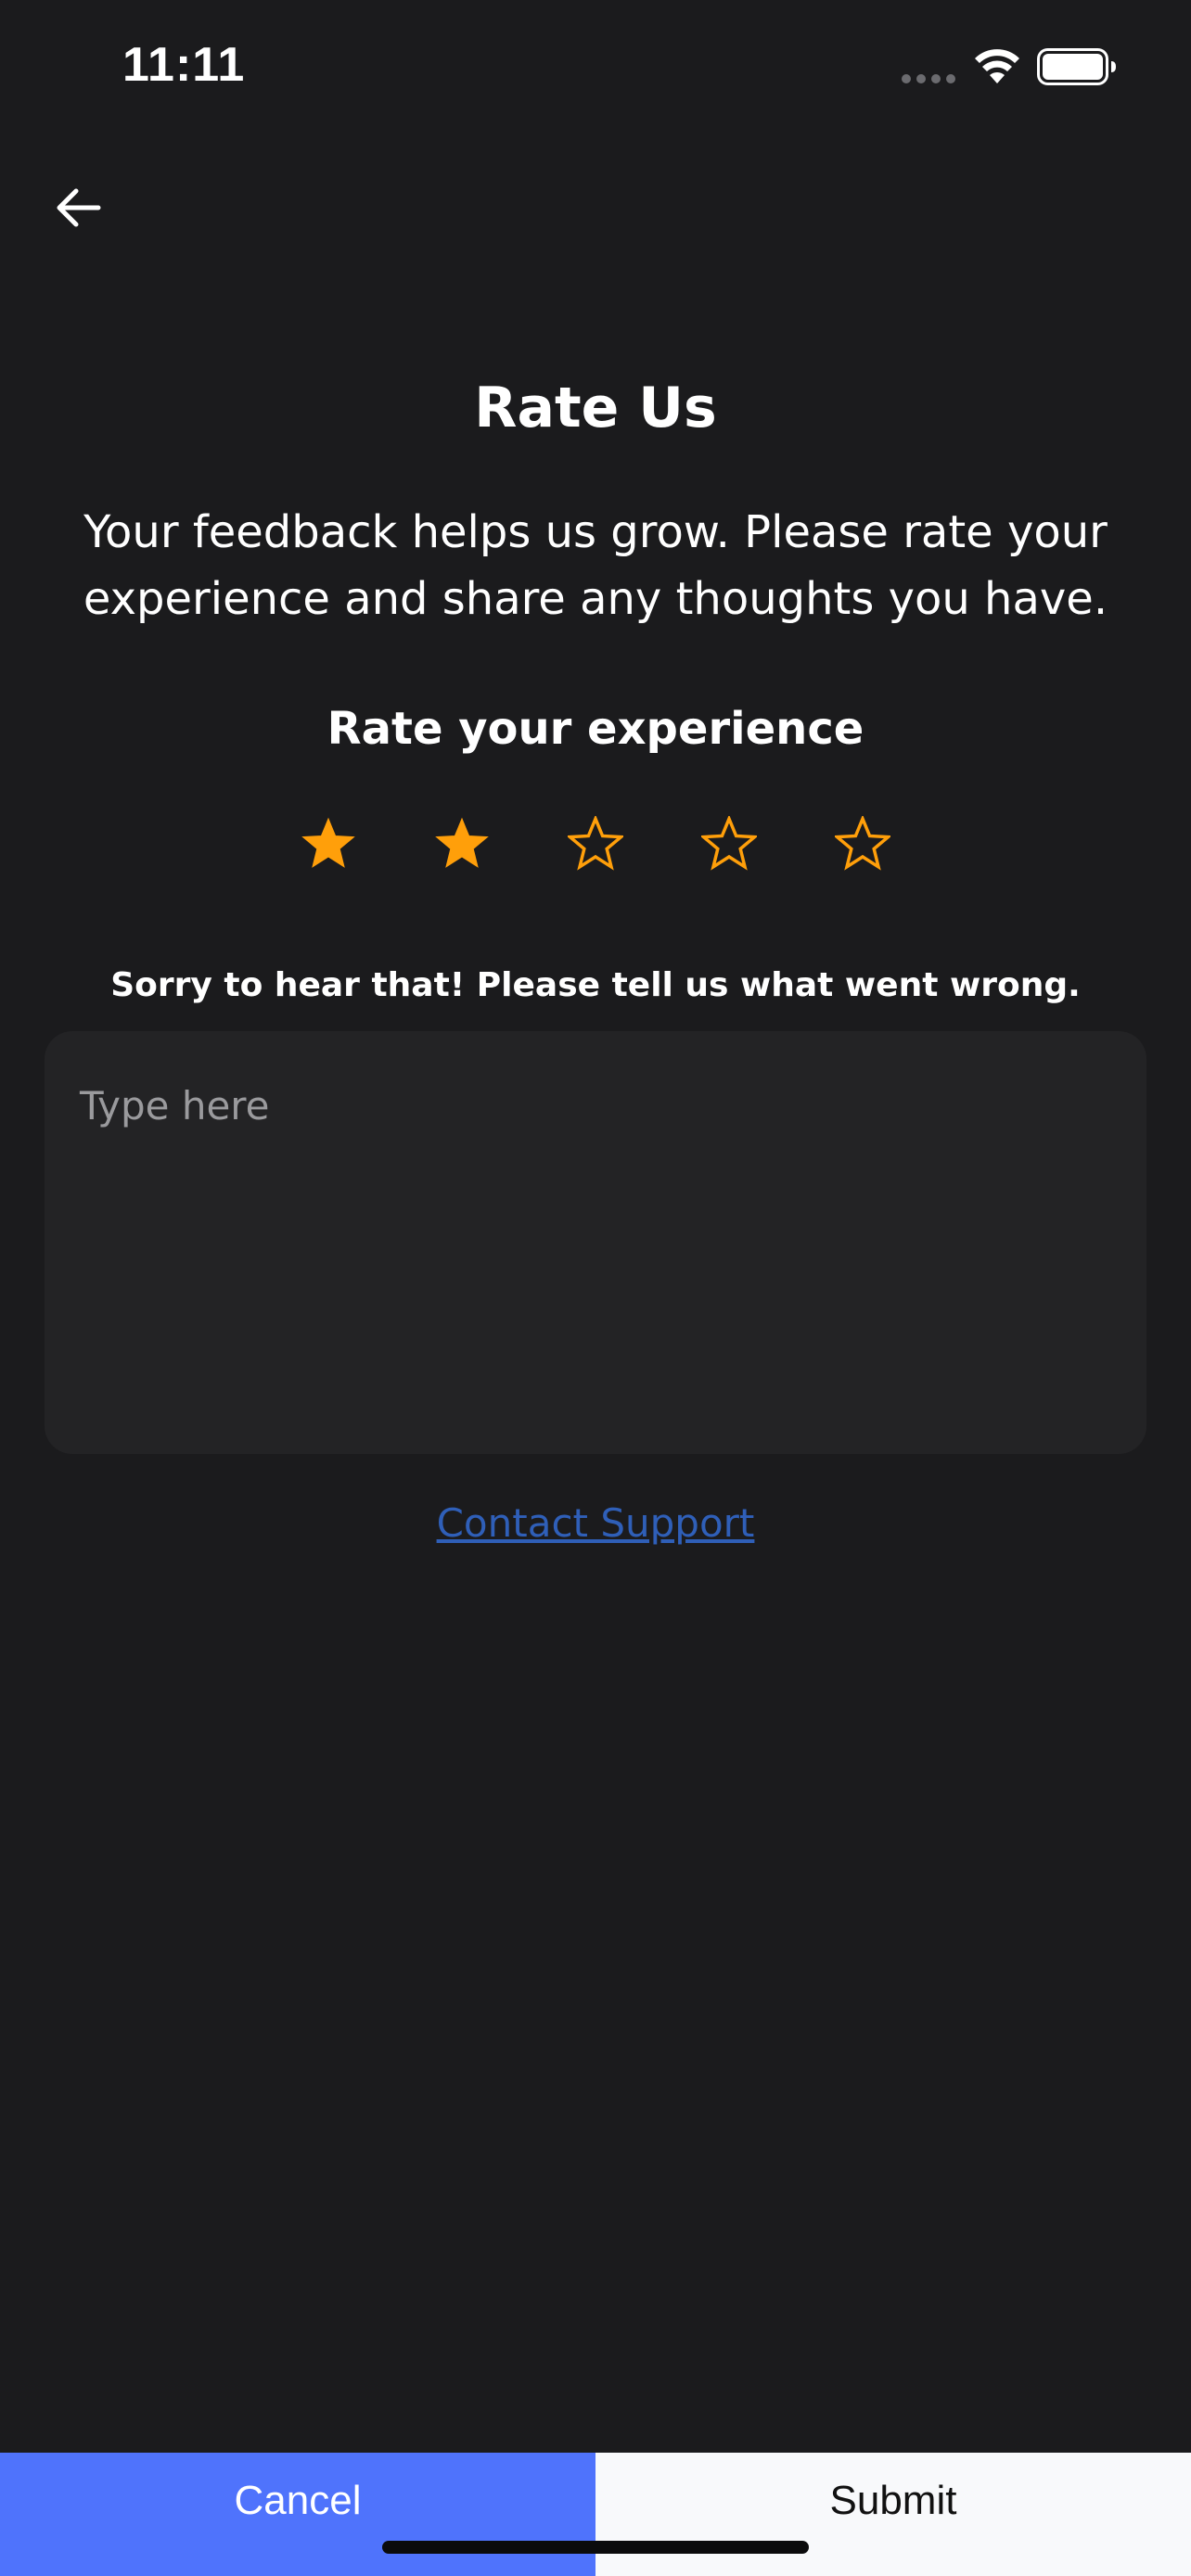 The image size is (1191, 2576). I want to click on back-button, so click(78, 207).